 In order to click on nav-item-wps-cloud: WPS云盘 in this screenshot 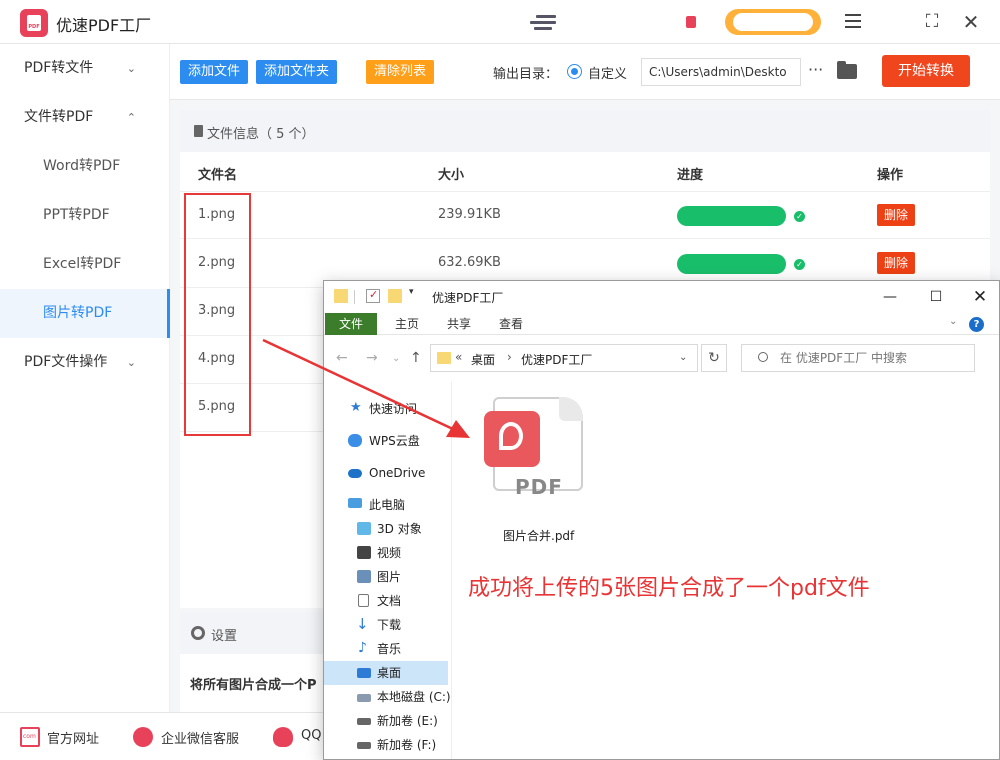, I will do `click(386, 441)`.